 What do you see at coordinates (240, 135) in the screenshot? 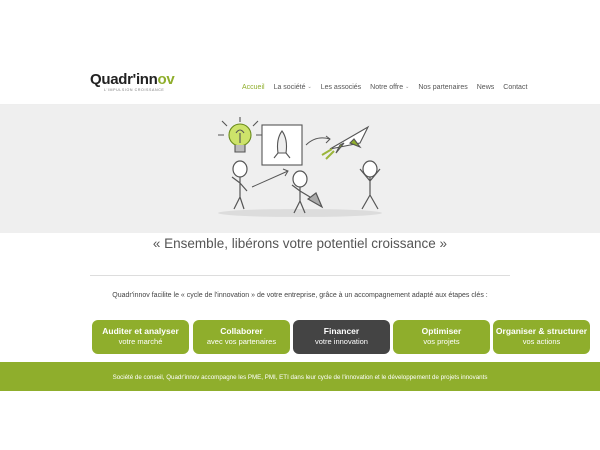
I see `lightbulb-icon` at bounding box center [240, 135].